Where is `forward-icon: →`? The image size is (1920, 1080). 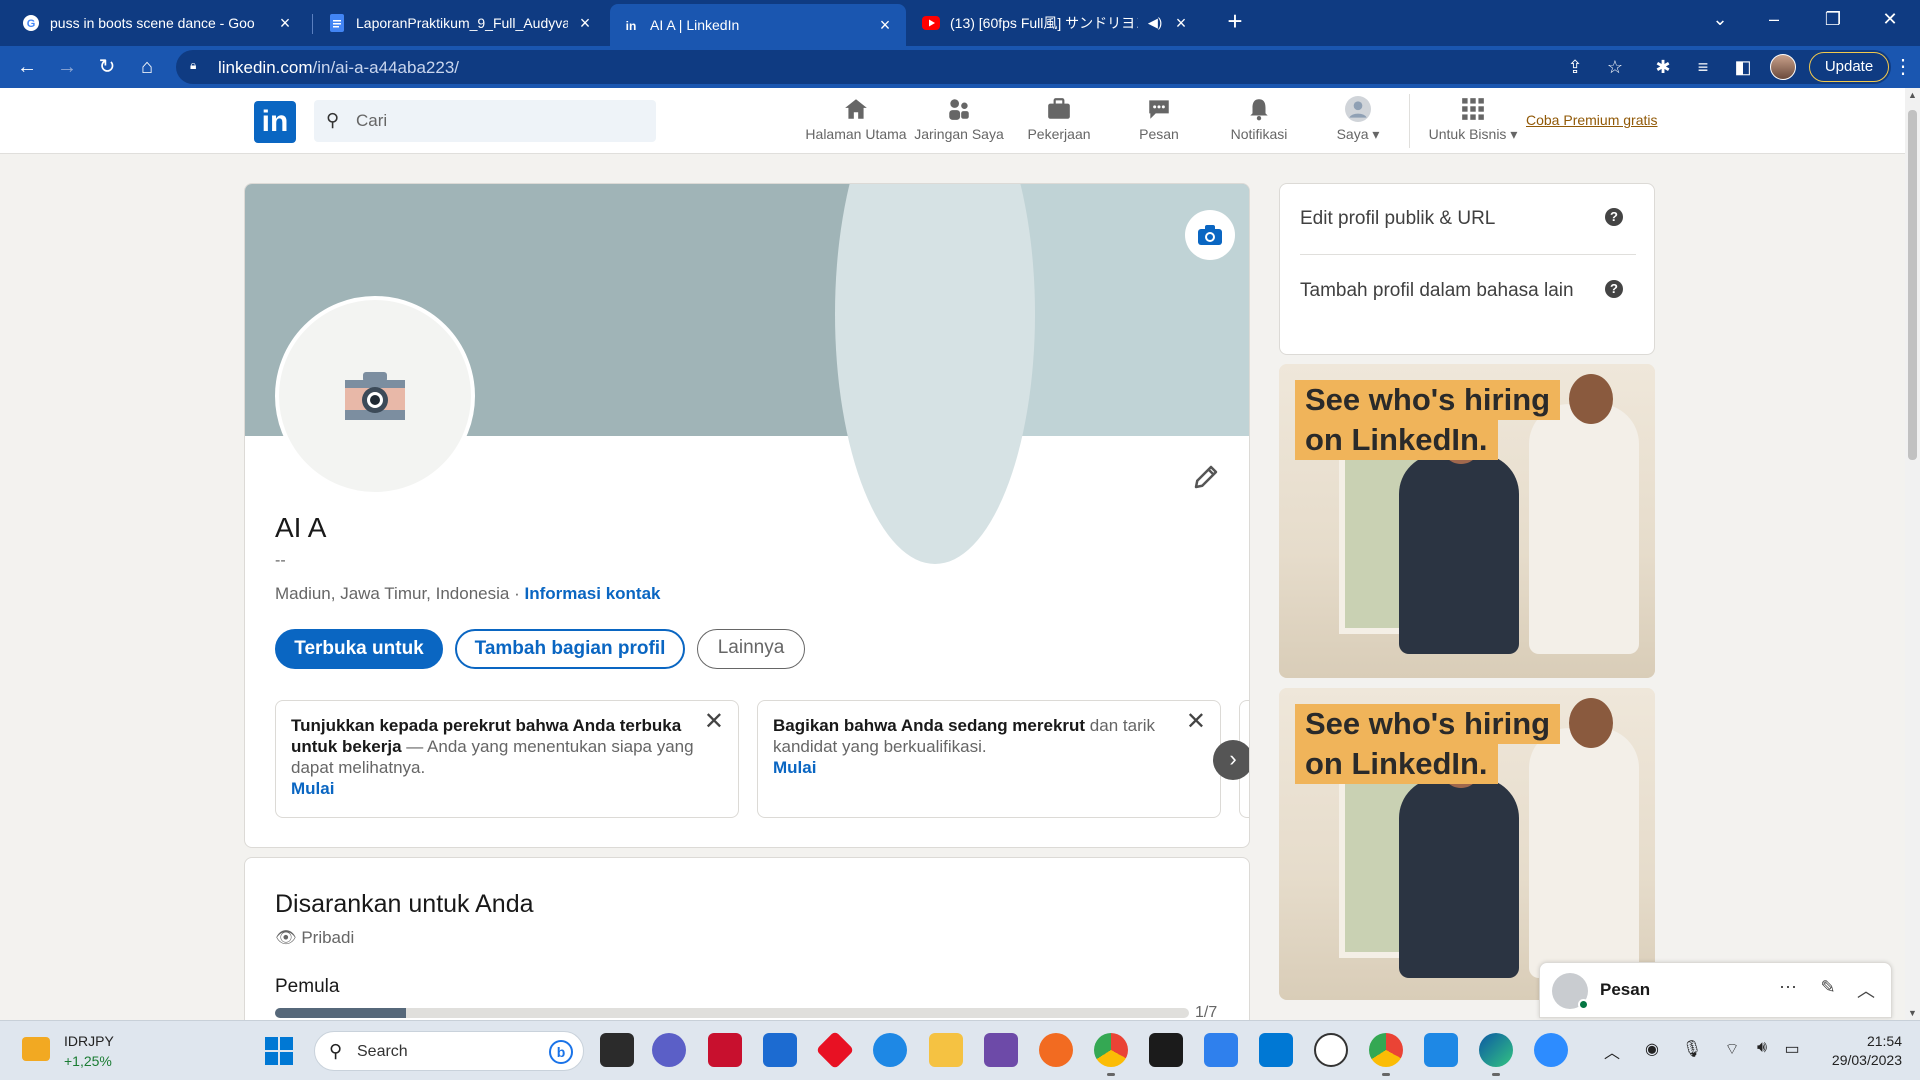
forward-icon: → is located at coordinates (67, 67).